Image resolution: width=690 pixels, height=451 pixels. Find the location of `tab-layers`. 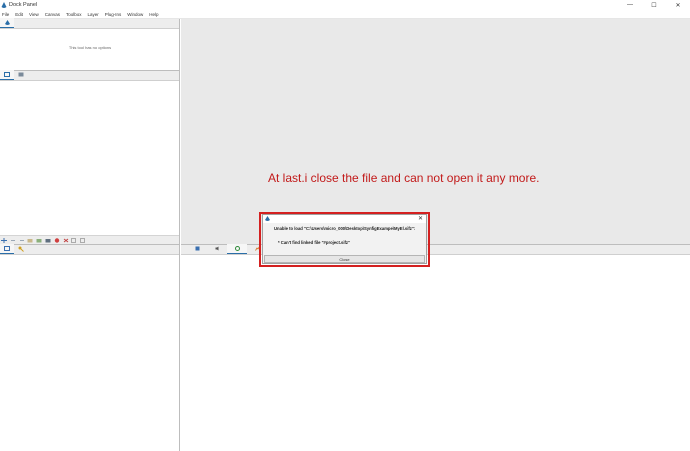

tab-layers is located at coordinates (7, 75).